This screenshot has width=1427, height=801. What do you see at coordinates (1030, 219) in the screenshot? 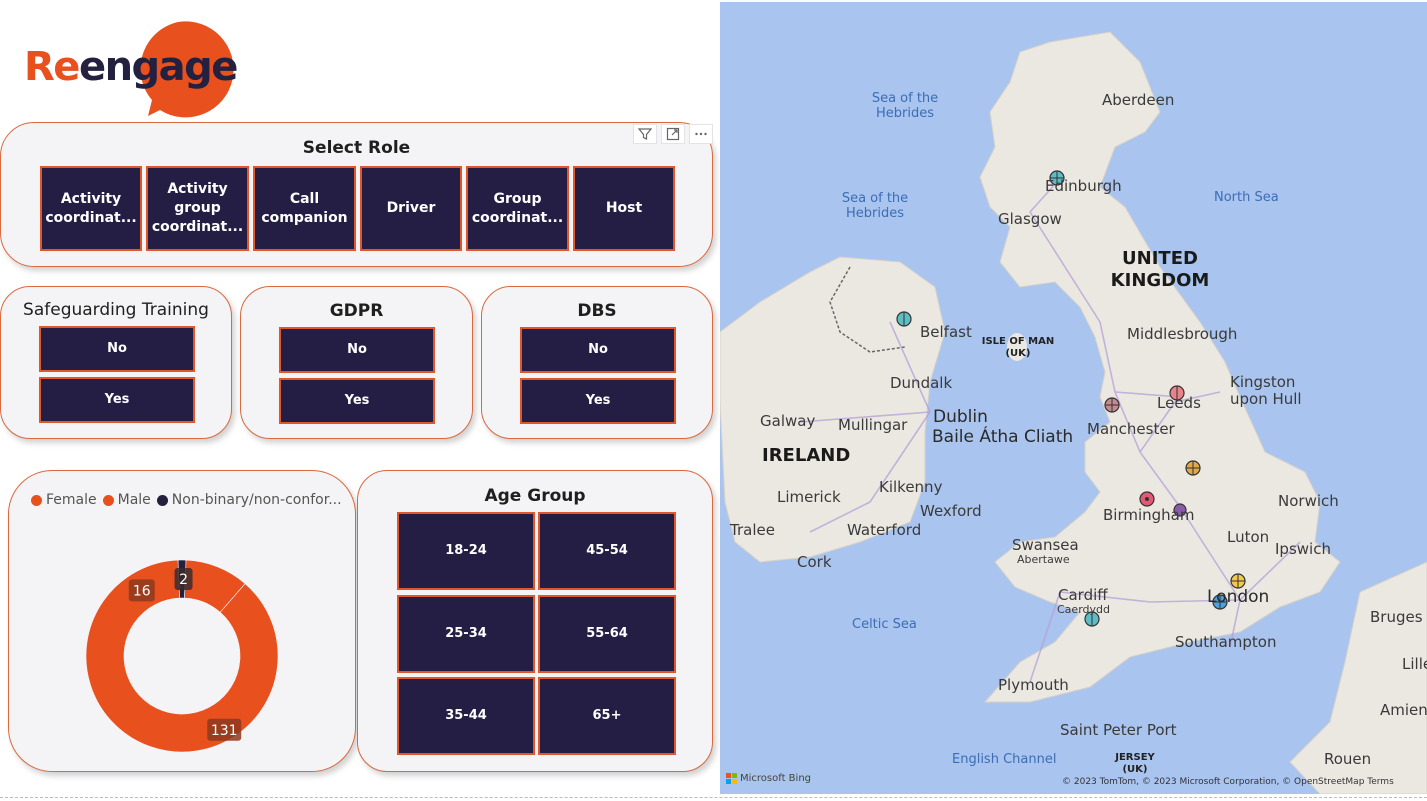
I see `map-label-city: Glasgow` at bounding box center [1030, 219].